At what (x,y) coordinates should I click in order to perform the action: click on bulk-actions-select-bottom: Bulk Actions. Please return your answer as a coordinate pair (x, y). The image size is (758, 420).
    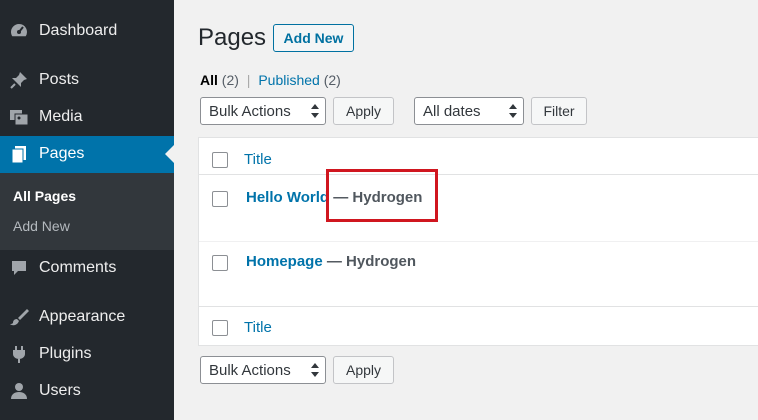
    Looking at the image, I should click on (263, 370).